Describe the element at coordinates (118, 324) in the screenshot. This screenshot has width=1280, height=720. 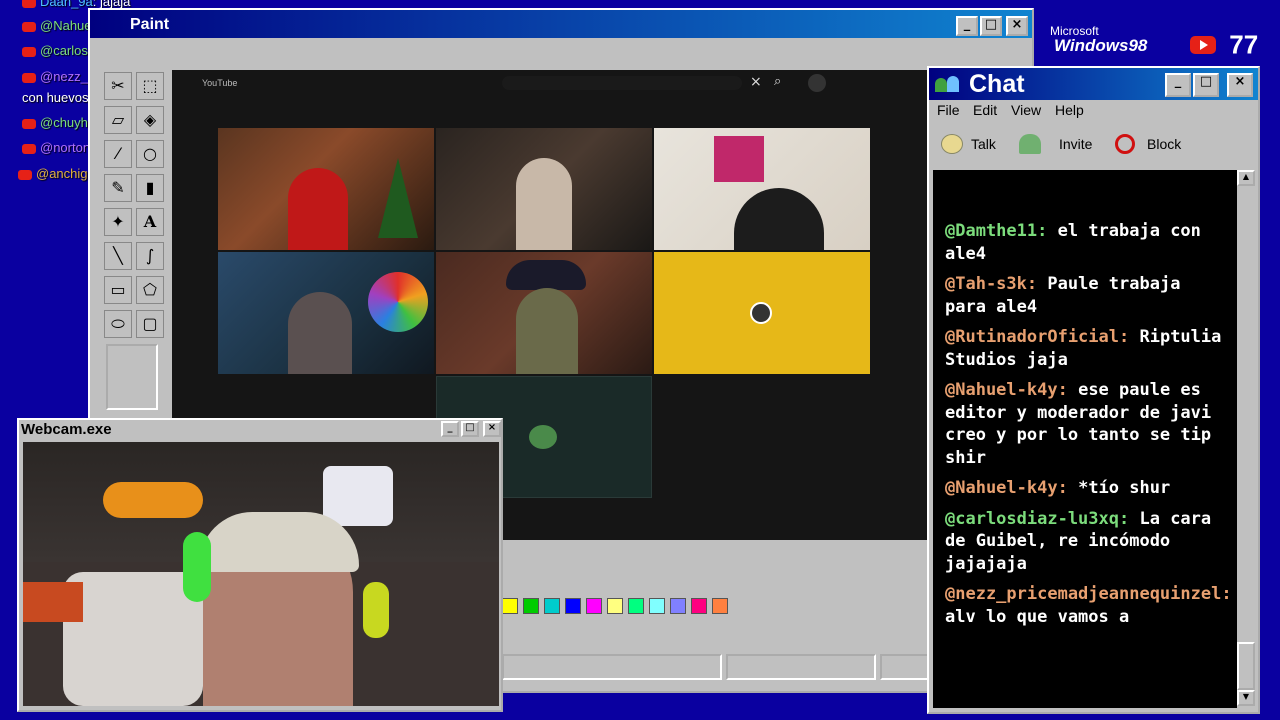
I see `ellipse-icon: ⬭` at that location.